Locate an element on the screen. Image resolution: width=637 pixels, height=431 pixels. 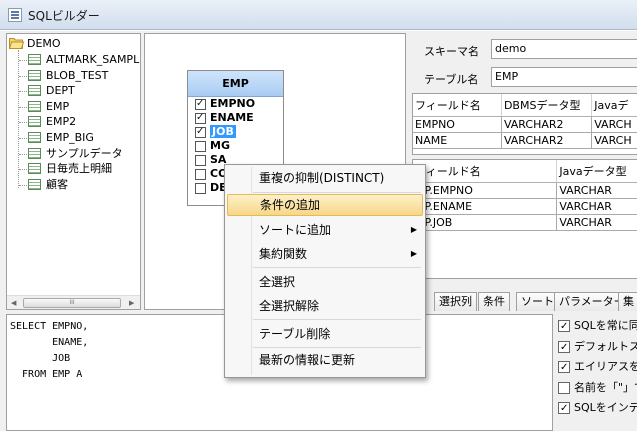
tree-guide-line is located at coordinates (18, 119).